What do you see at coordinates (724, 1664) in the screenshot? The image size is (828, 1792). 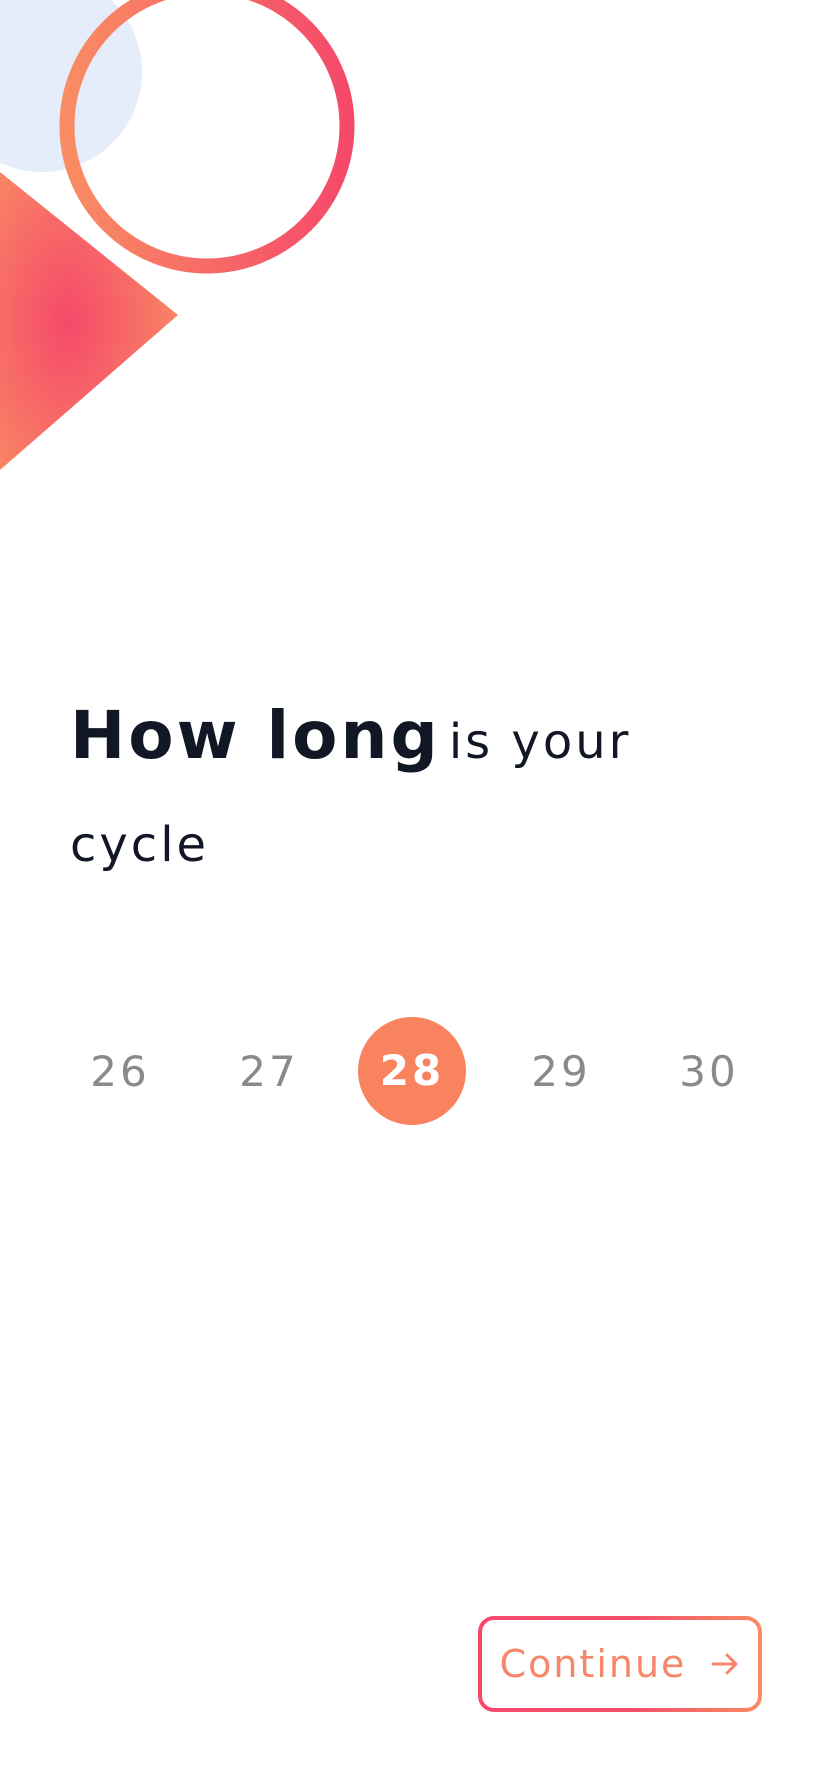 I see `arrow-right-icon` at bounding box center [724, 1664].